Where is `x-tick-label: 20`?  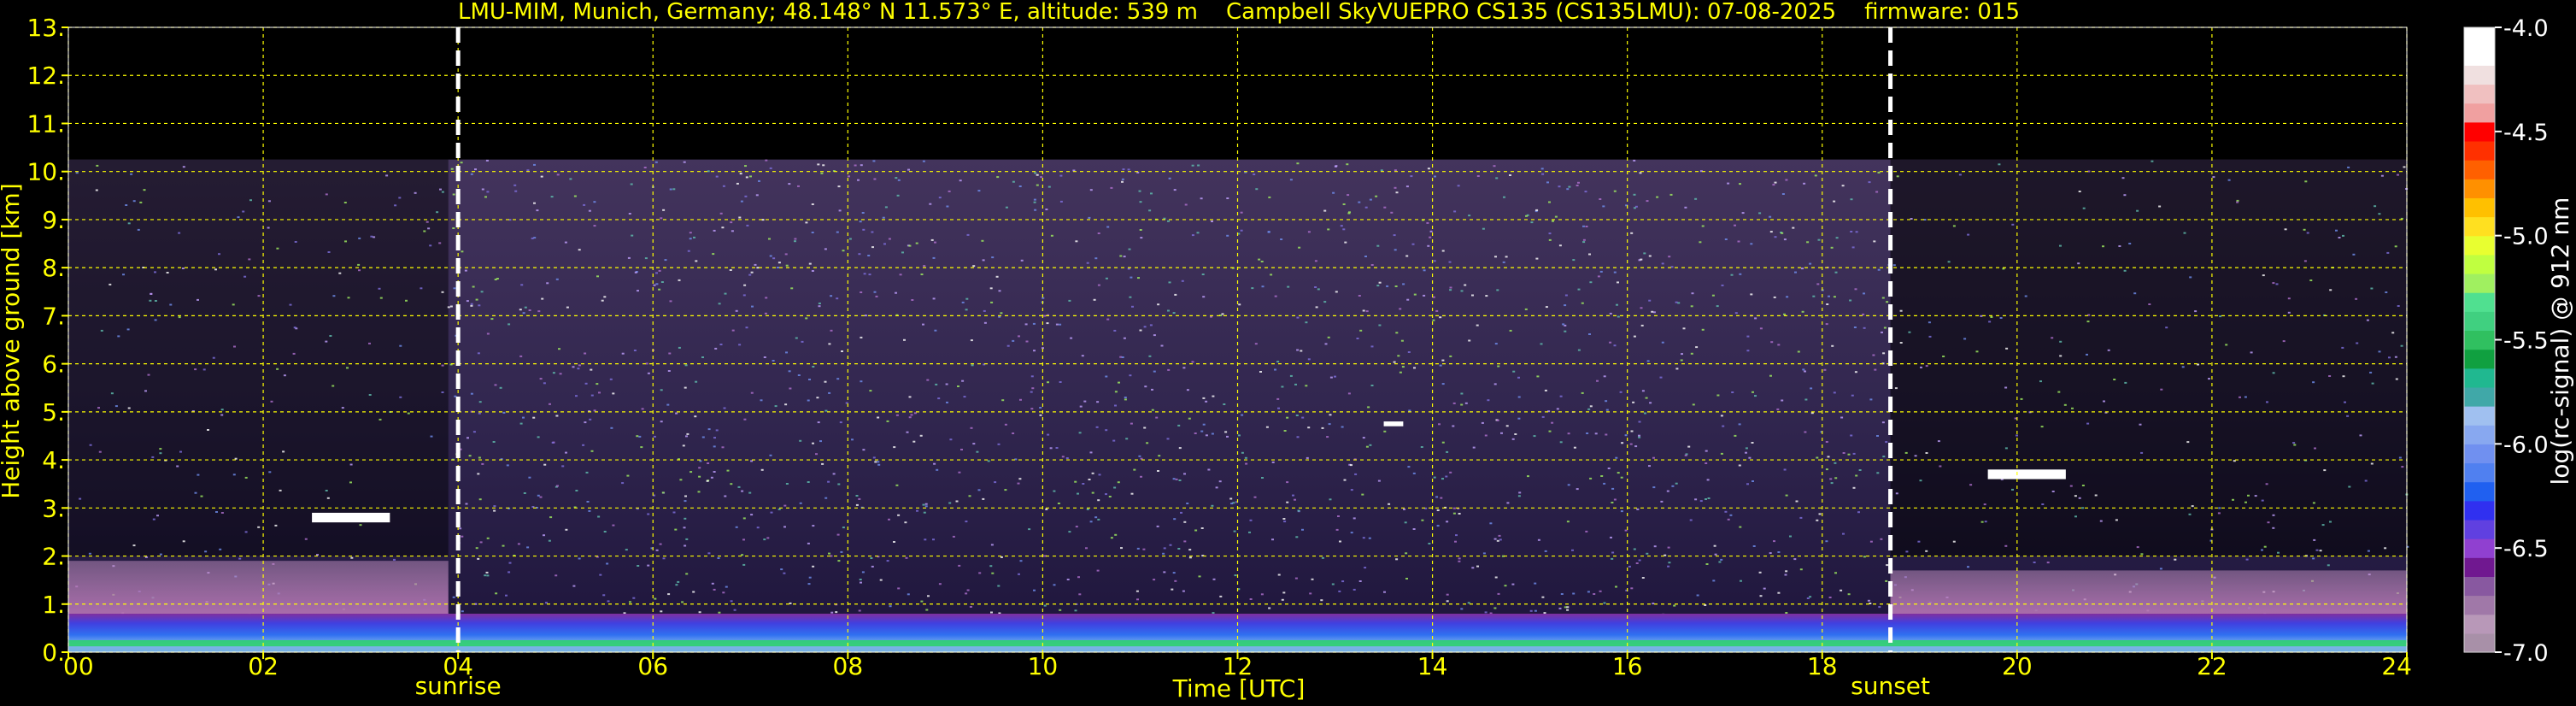 x-tick-label: 20 is located at coordinates (2017, 666).